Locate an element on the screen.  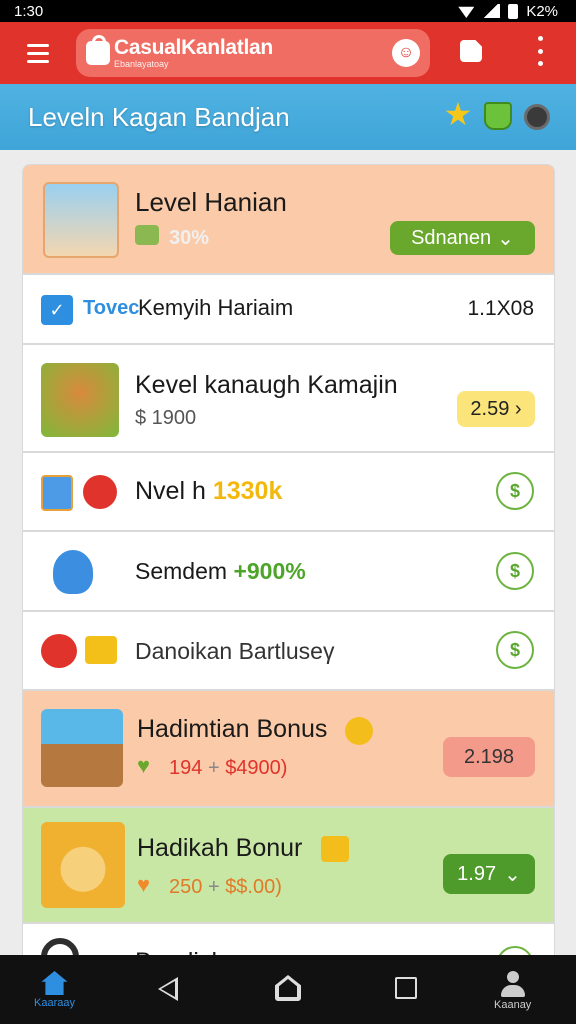
coin-icon is located at coordinates (359, 731).